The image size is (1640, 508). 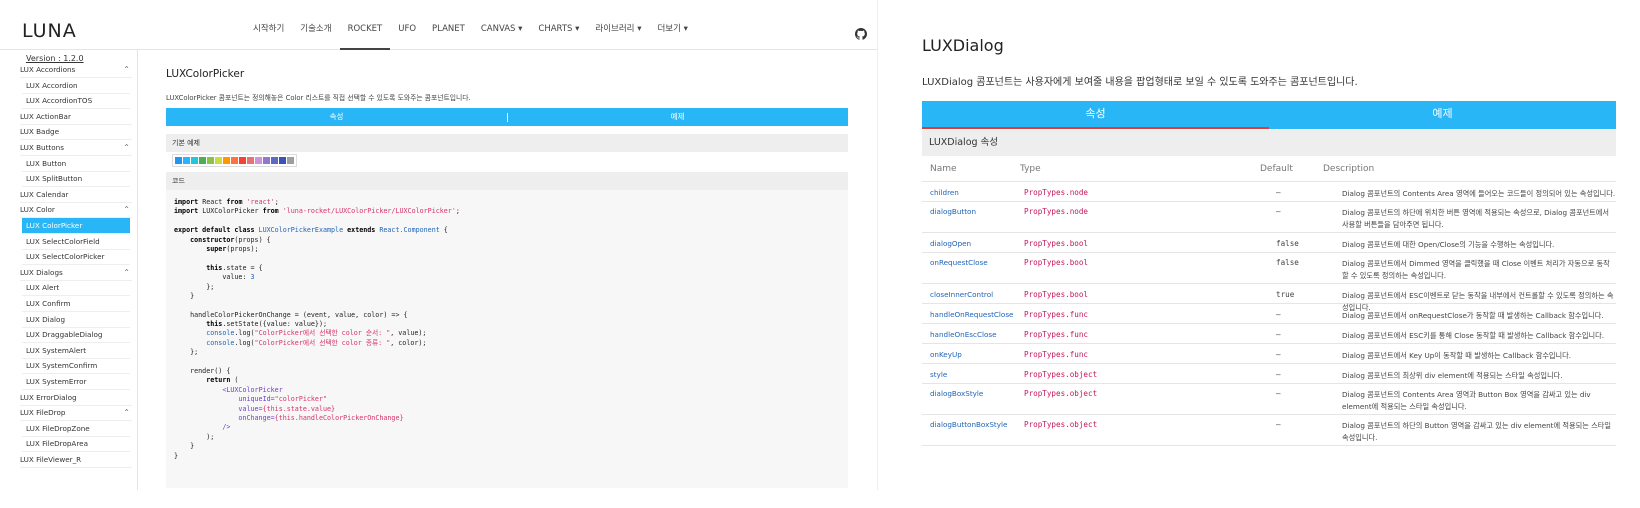 I want to click on nav-item: CHARTS ▾, so click(x=558, y=36).